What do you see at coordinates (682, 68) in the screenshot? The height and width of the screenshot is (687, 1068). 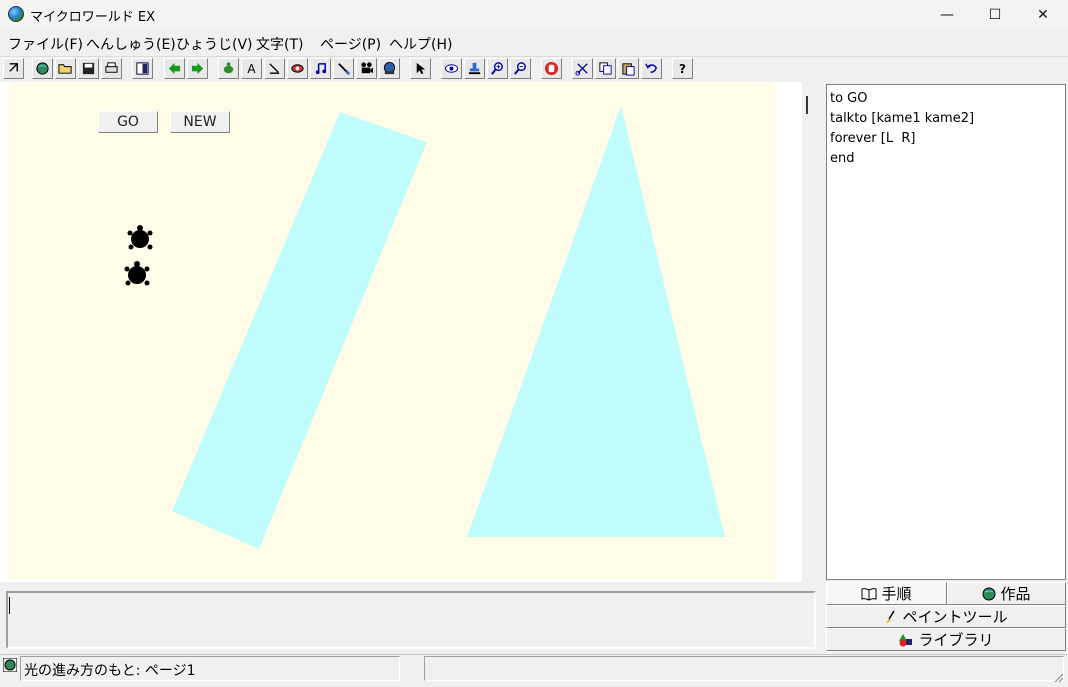 I see `help-icon: ?` at bounding box center [682, 68].